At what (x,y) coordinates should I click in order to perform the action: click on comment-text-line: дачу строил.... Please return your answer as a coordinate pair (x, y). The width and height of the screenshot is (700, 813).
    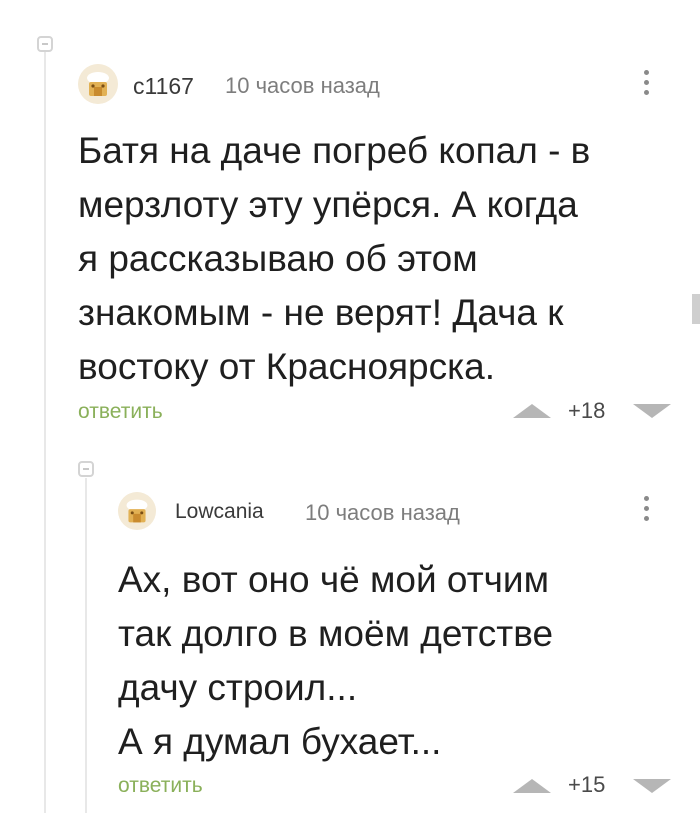
    Looking at the image, I should click on (238, 687).